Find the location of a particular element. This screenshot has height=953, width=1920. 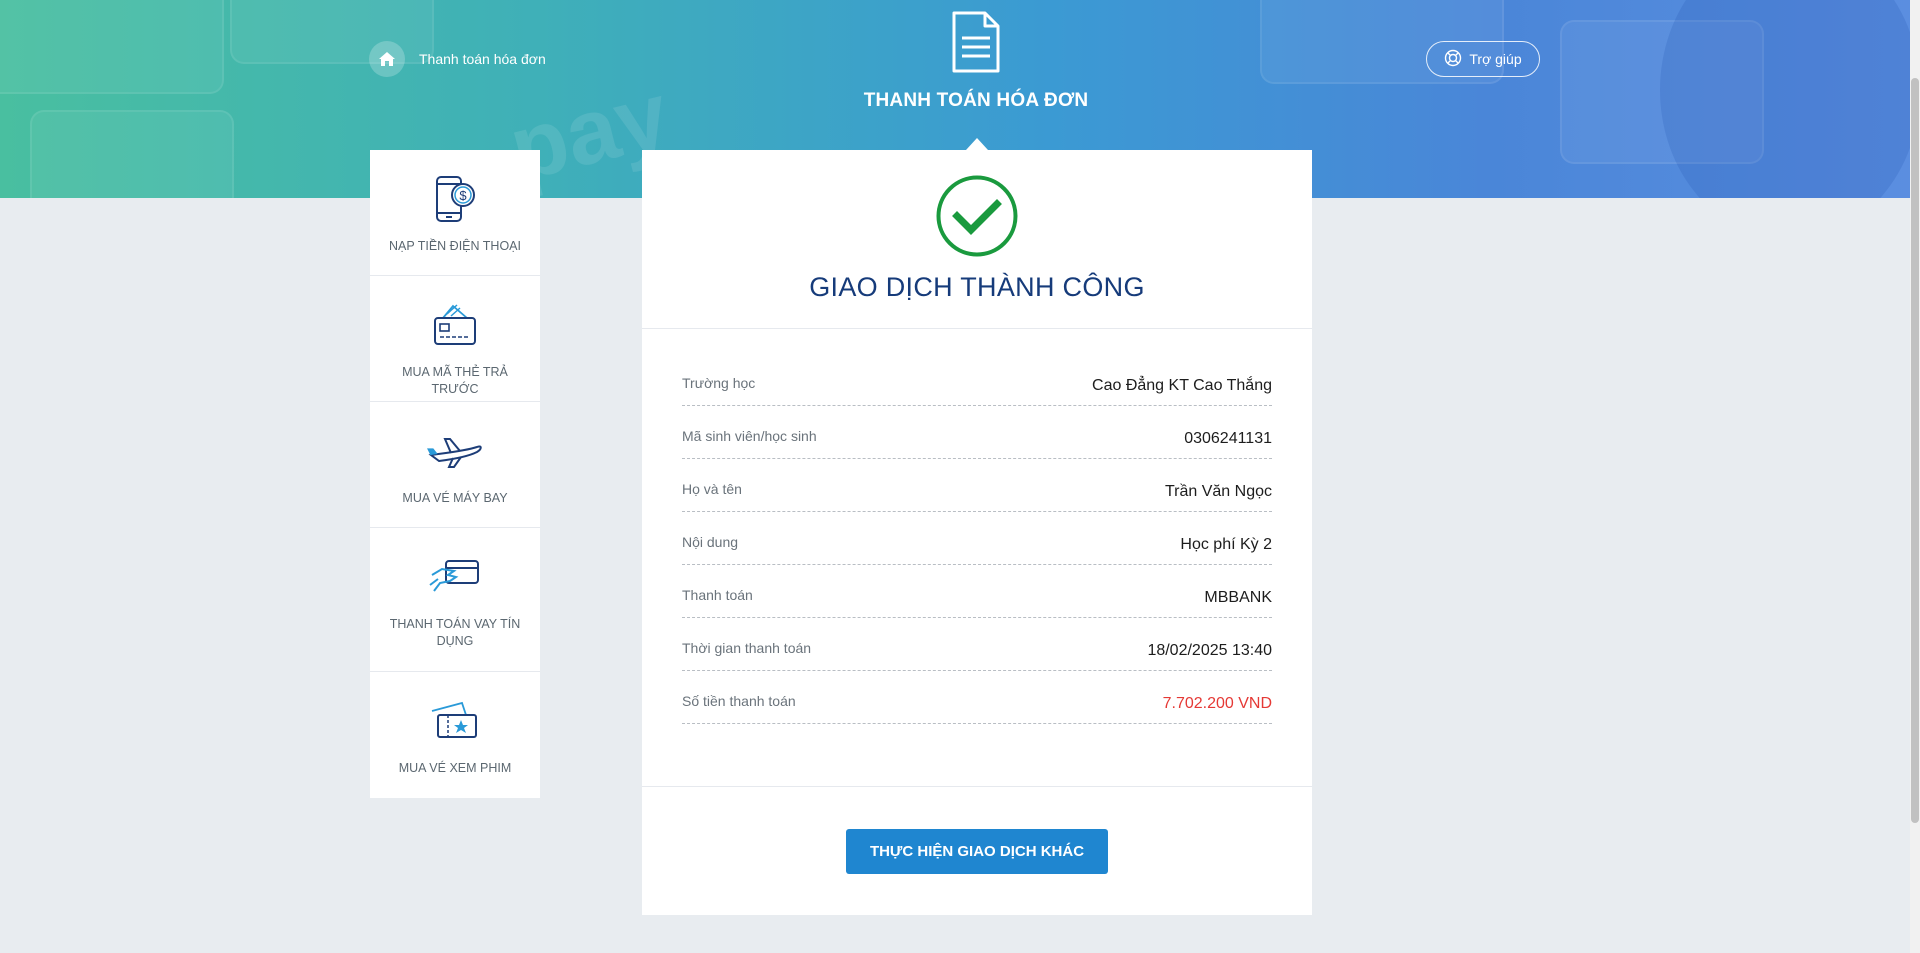

help-button: Trợ giúp is located at coordinates (1483, 59).